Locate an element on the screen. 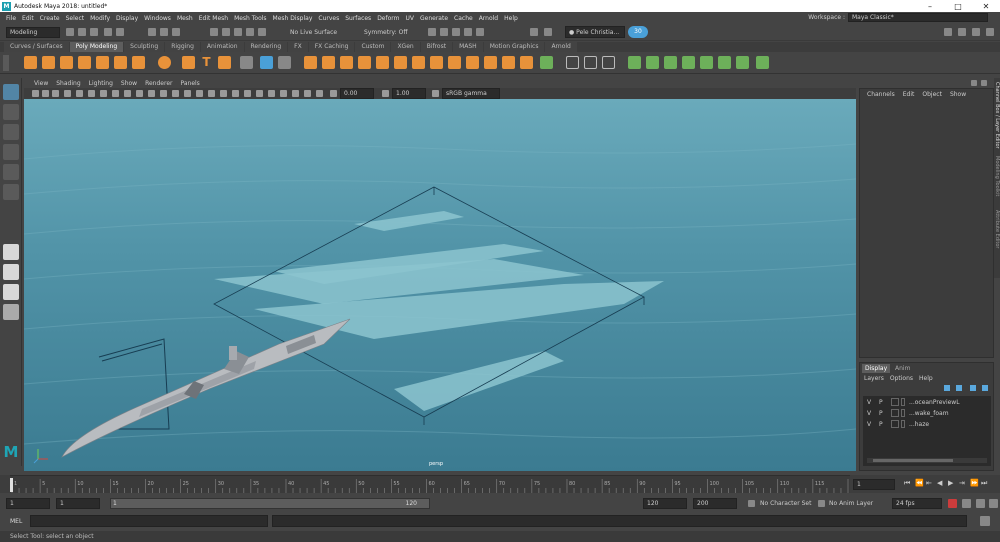  gate-mask-icon is located at coordinates (115, 93).